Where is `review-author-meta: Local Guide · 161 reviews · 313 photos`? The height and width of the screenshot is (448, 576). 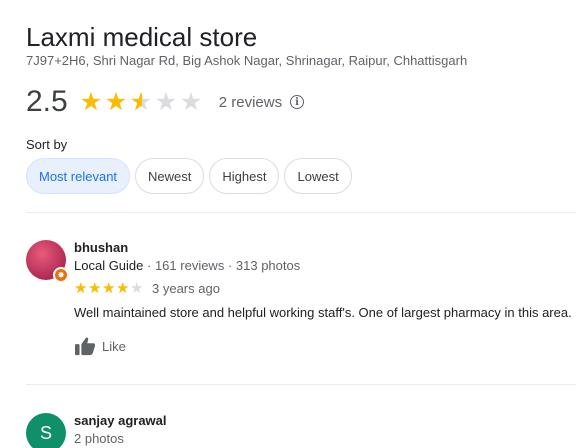
review-author-meta: Local Guide · 161 reviews · 313 photos is located at coordinates (187, 265).